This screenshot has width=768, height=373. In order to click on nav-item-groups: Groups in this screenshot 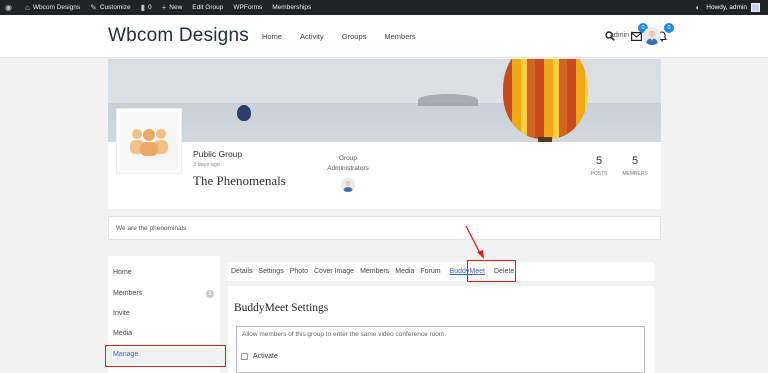, I will do `click(354, 36)`.